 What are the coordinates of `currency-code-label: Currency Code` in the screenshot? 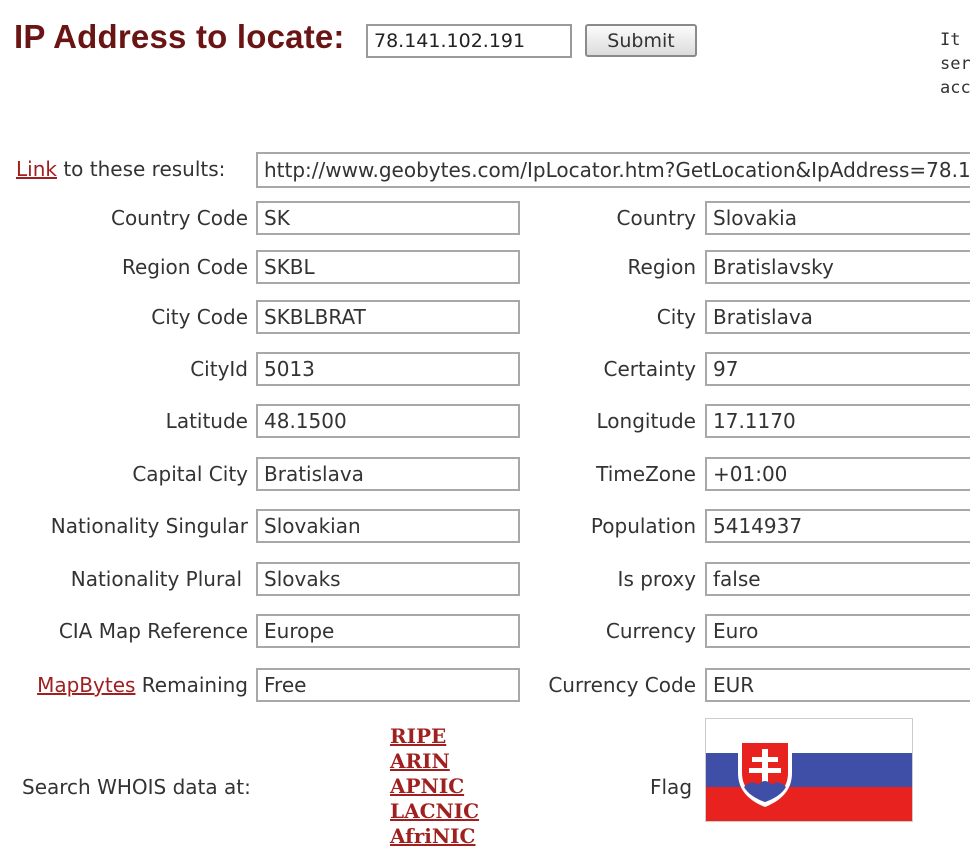 It's located at (622, 685).